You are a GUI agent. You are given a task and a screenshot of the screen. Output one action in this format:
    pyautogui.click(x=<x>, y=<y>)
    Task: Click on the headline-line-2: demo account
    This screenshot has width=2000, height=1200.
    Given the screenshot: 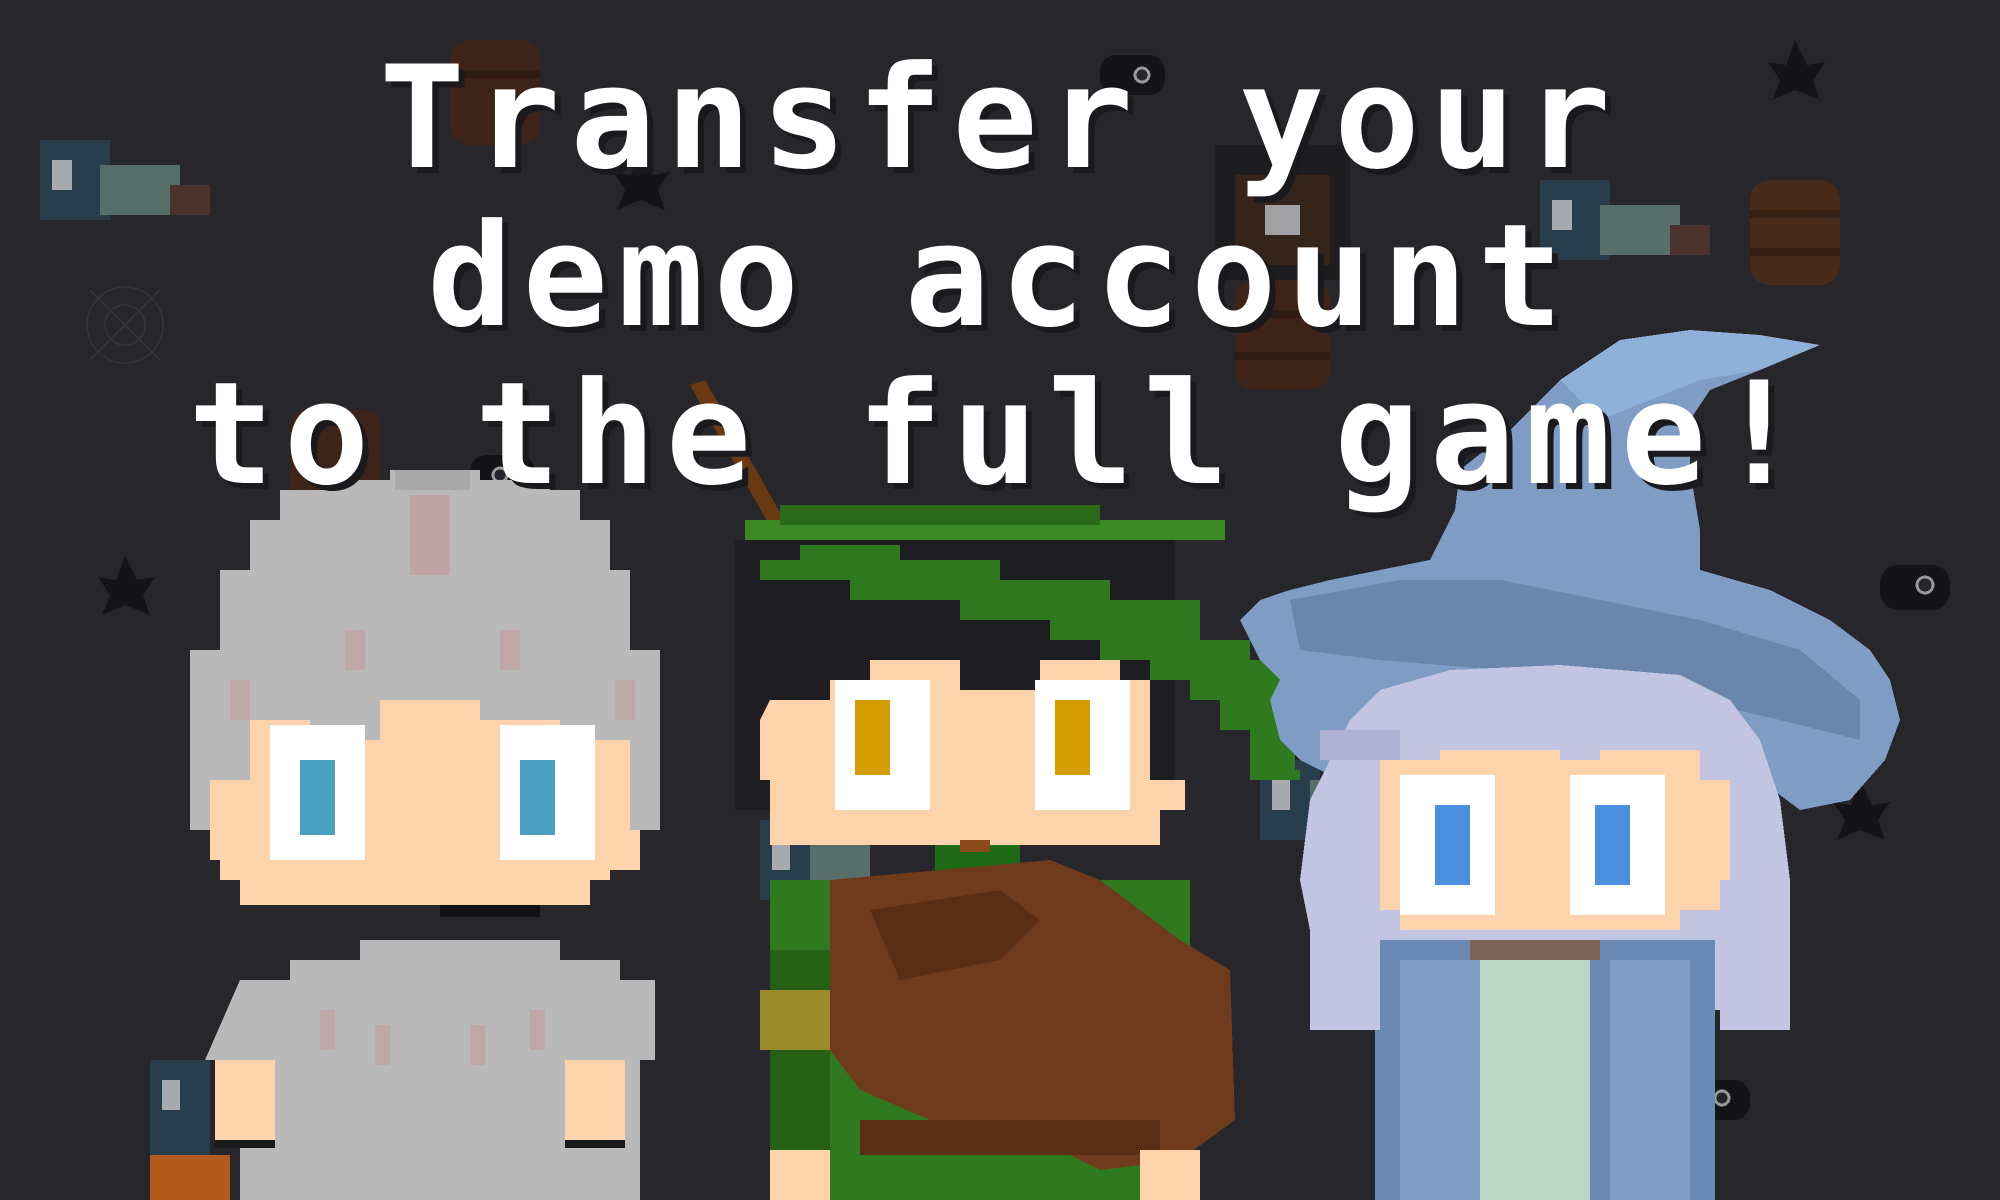 What is the action you would take?
    pyautogui.click(x=1000, y=276)
    